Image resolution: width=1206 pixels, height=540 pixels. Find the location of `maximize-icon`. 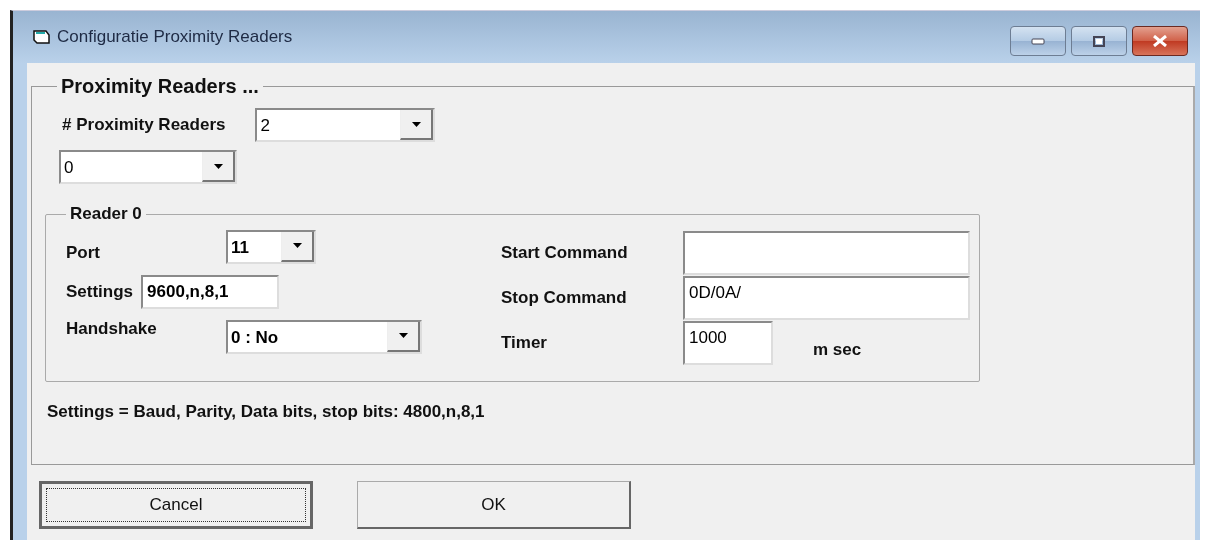

maximize-icon is located at coordinates (1099, 41).